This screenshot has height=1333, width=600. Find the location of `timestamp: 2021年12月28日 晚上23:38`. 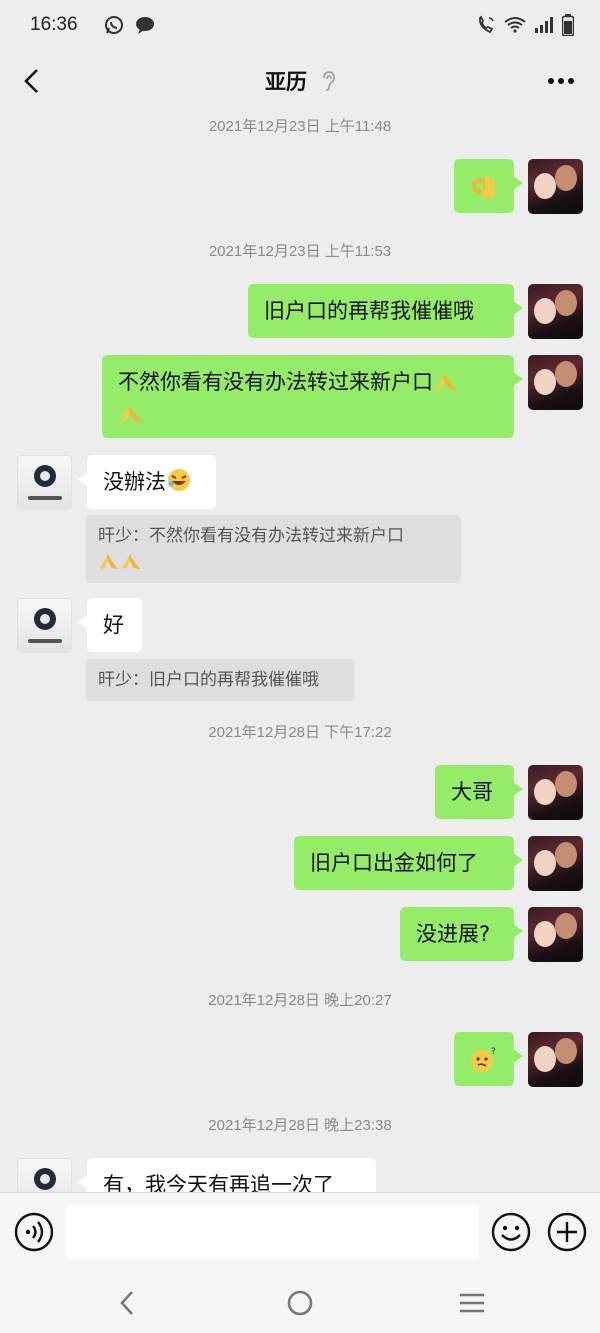

timestamp: 2021年12月28日 晚上23:38 is located at coordinates (300, 1125).